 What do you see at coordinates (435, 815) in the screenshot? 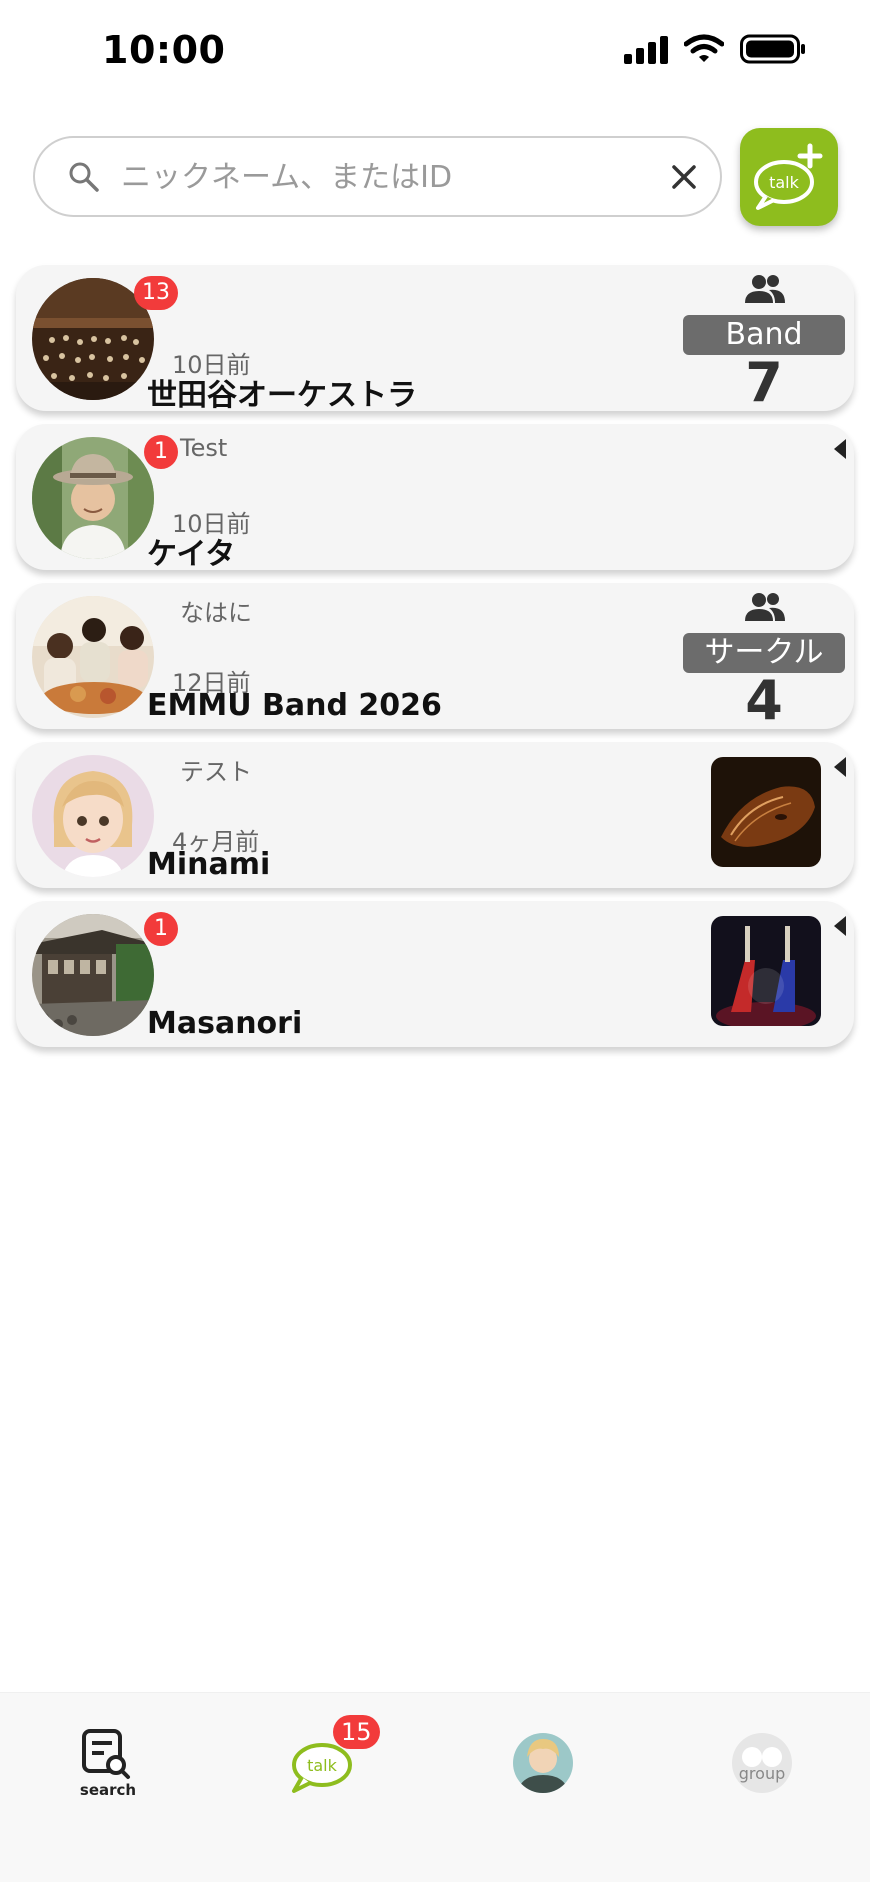
I see `conversation-card: テスト 4ヶ月前 Minami` at bounding box center [435, 815].